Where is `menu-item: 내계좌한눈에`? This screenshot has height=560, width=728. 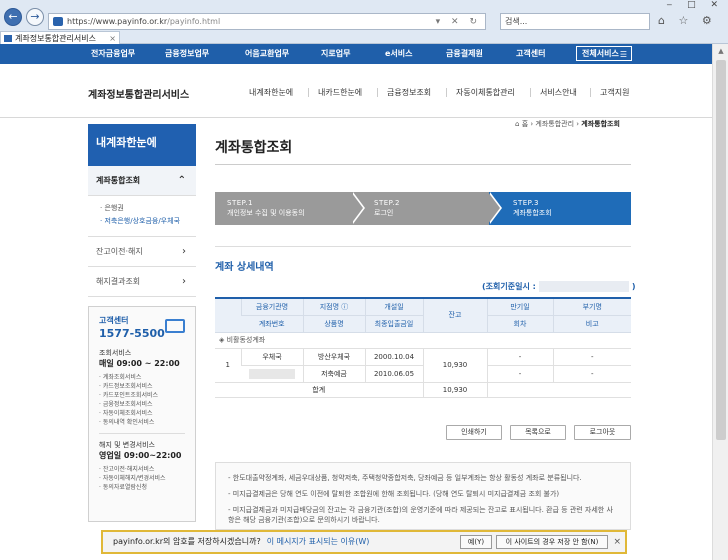 menu-item: 내계좌한눈에 is located at coordinates (271, 92).